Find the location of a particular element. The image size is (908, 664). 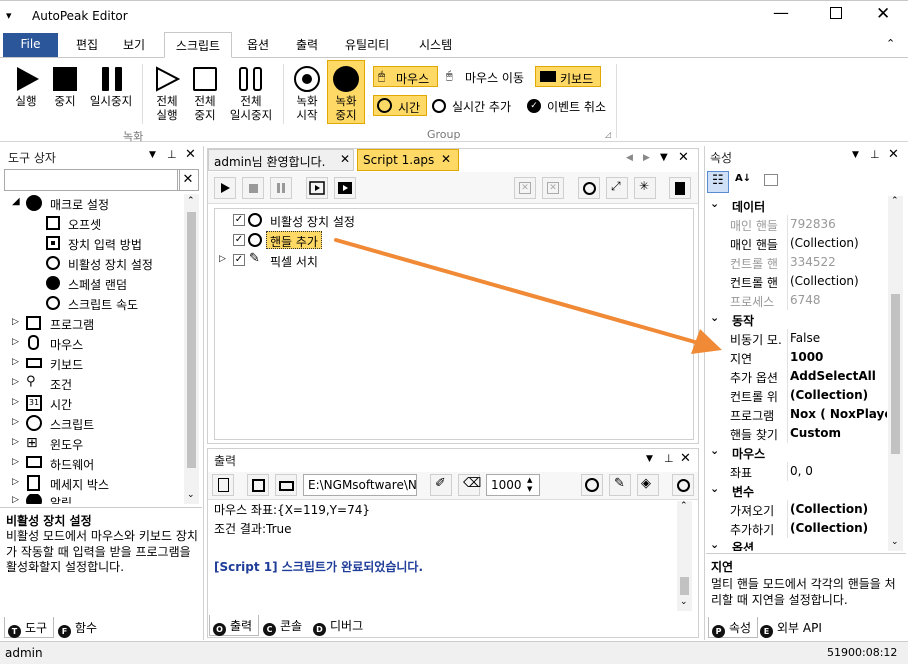

collapse-ribbon-icon: ⌃ is located at coordinates (890, 43).